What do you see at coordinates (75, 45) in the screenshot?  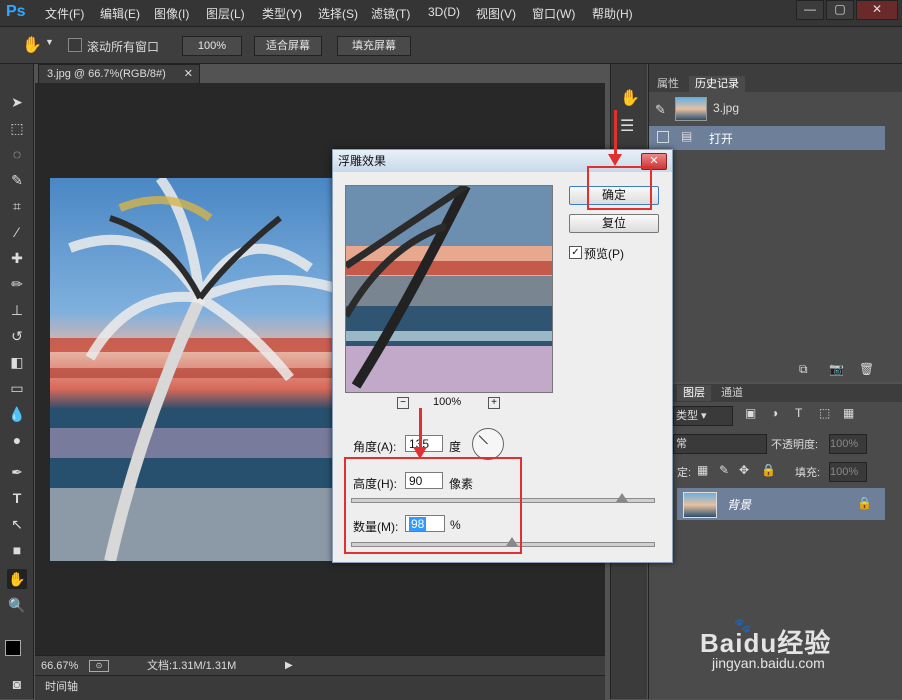 I see `scroll-all-checkbox` at bounding box center [75, 45].